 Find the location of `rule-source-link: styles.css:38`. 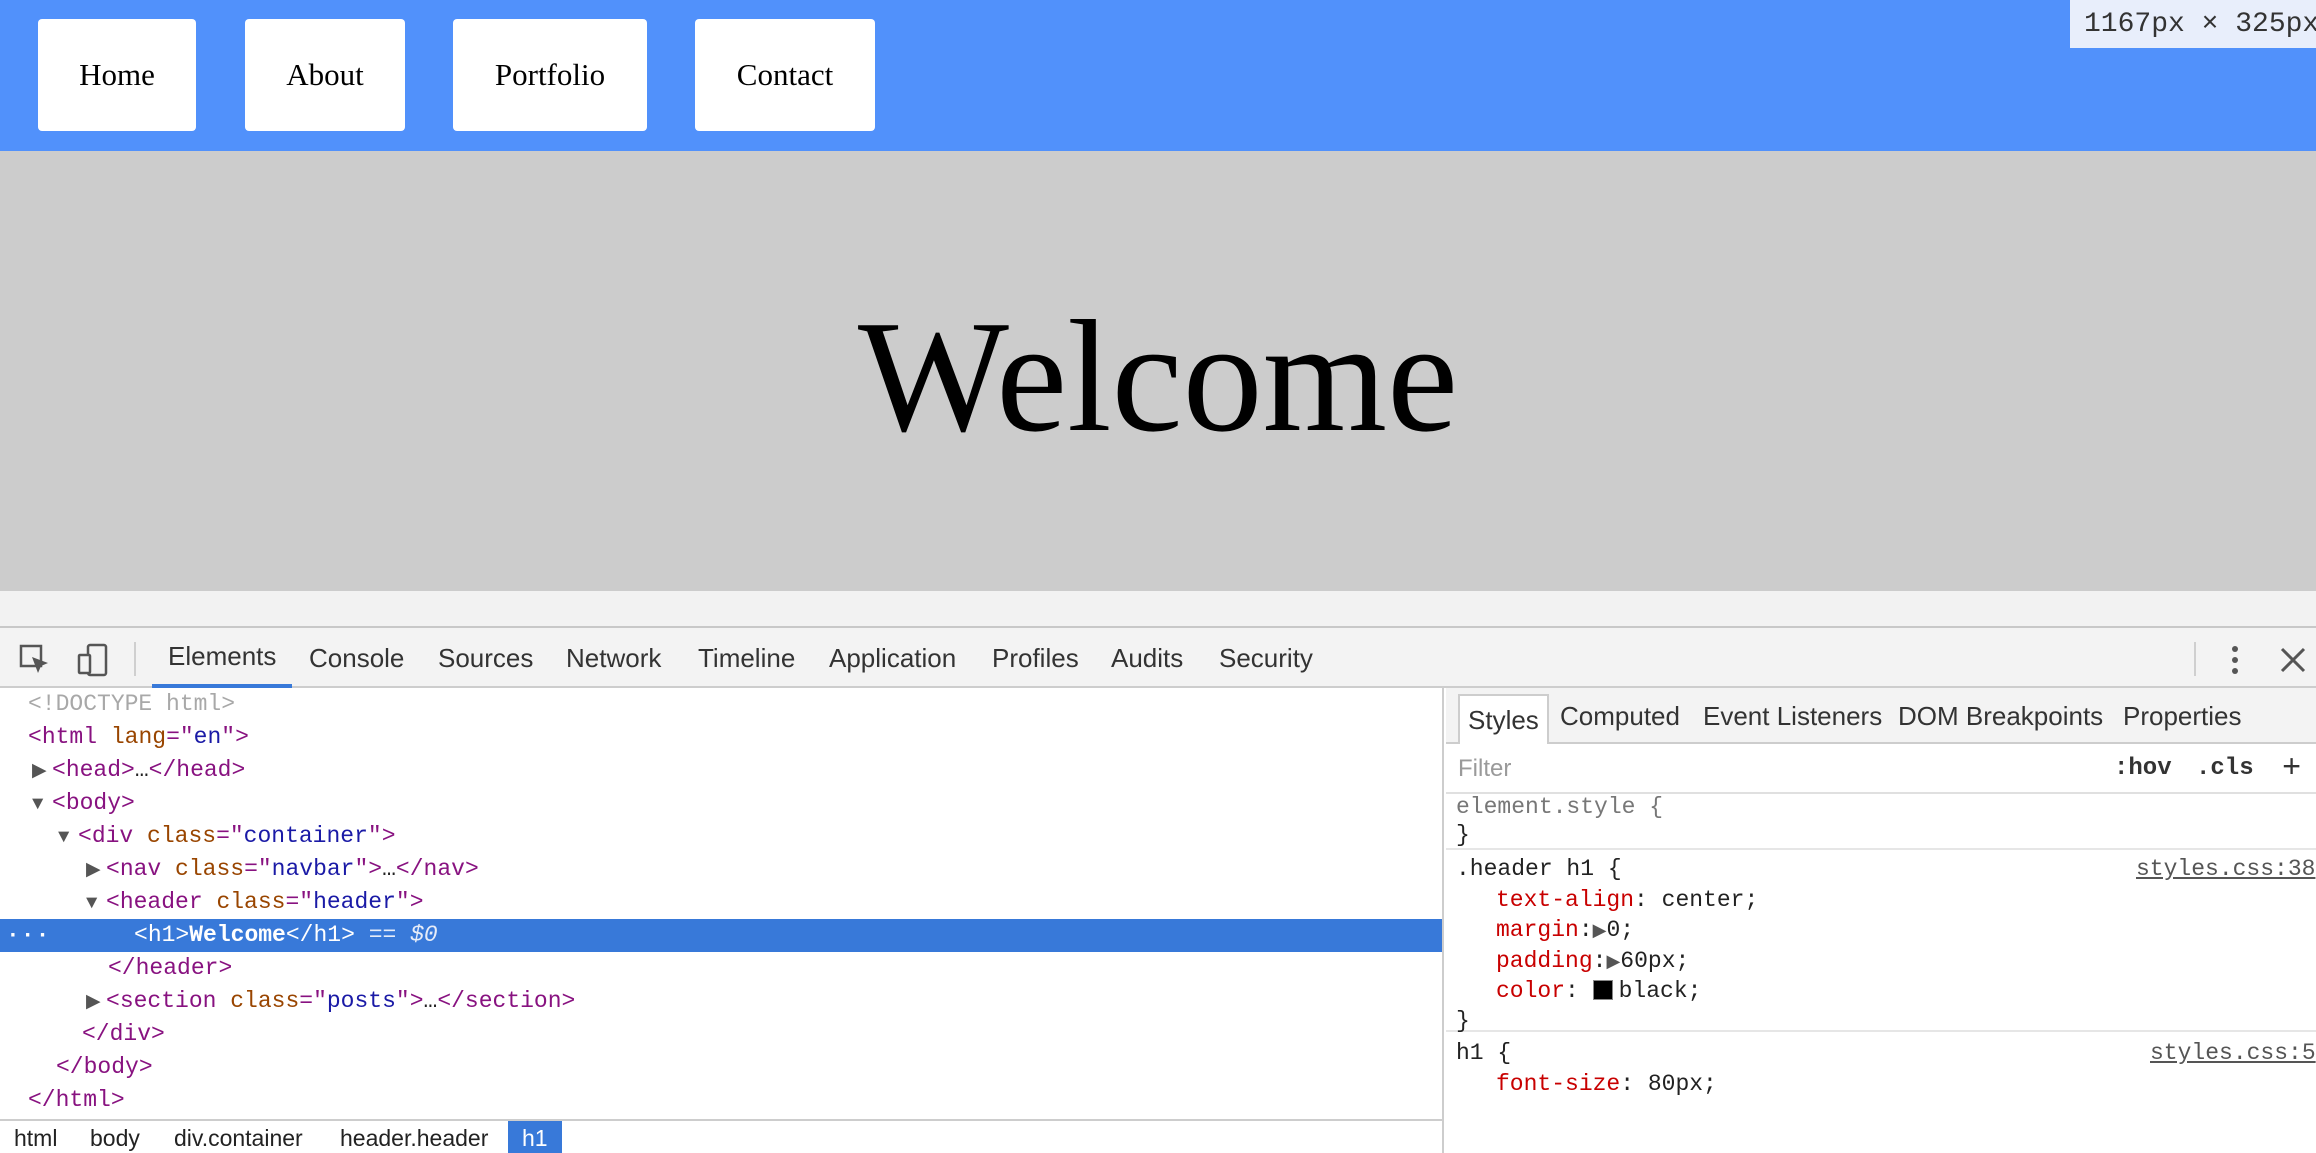

rule-source-link: styles.css:38 is located at coordinates (2226, 869).